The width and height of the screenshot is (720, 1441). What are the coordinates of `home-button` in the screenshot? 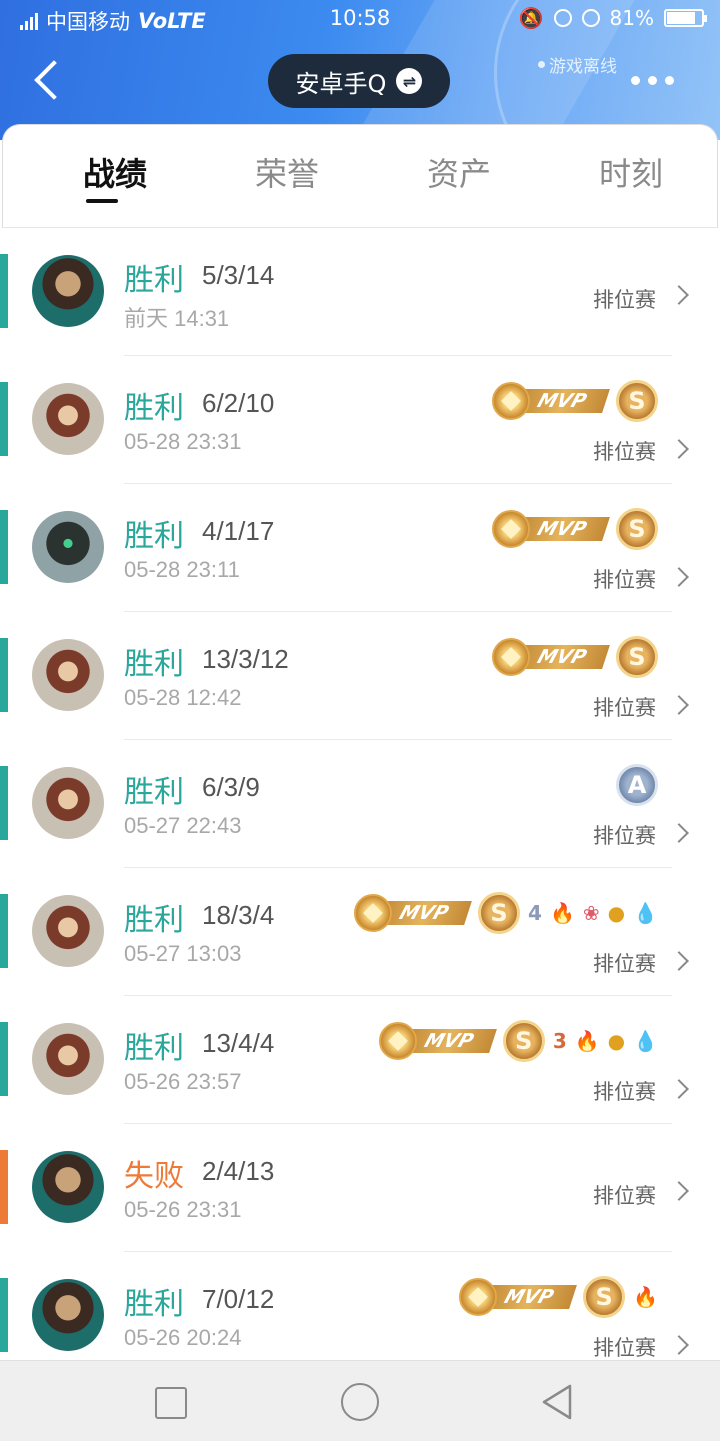 It's located at (360, 1402).